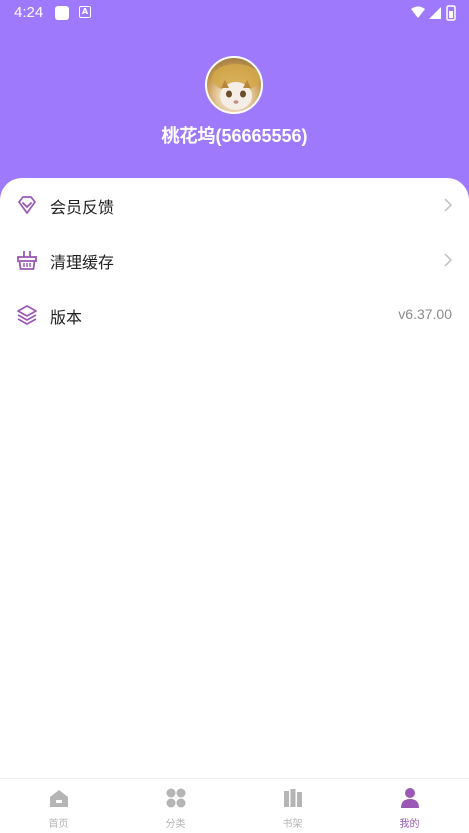 This screenshot has height=833, width=469. What do you see at coordinates (292, 824) in the screenshot?
I see `tab-label: 书架` at bounding box center [292, 824].